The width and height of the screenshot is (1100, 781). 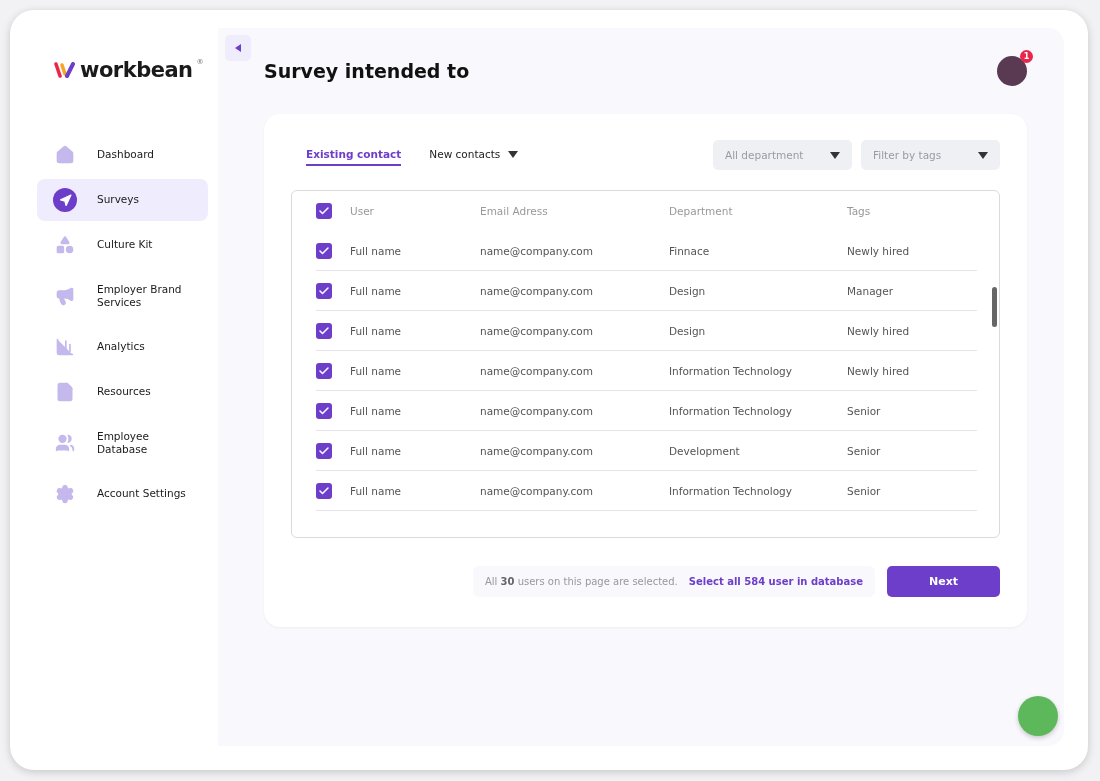 What do you see at coordinates (474, 155) in the screenshot?
I see `tab: New contacts` at bounding box center [474, 155].